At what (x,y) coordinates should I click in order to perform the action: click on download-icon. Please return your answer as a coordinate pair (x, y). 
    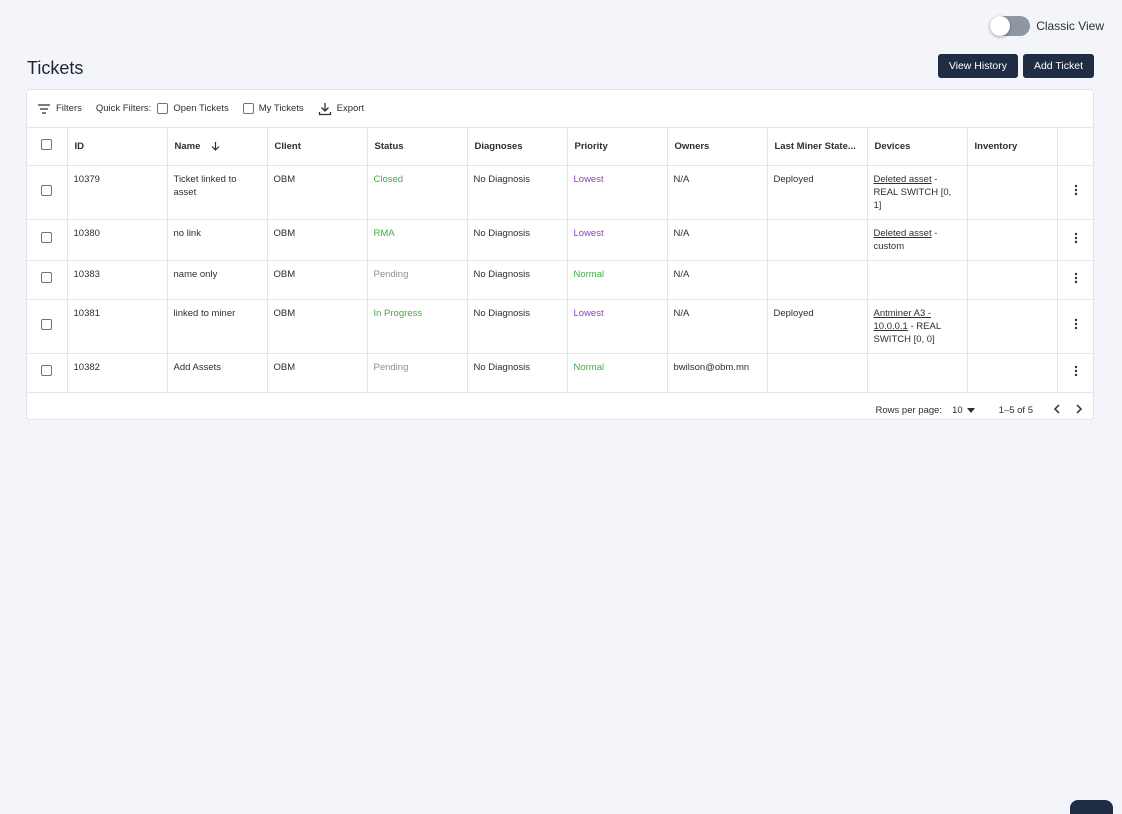
    Looking at the image, I should click on (325, 109).